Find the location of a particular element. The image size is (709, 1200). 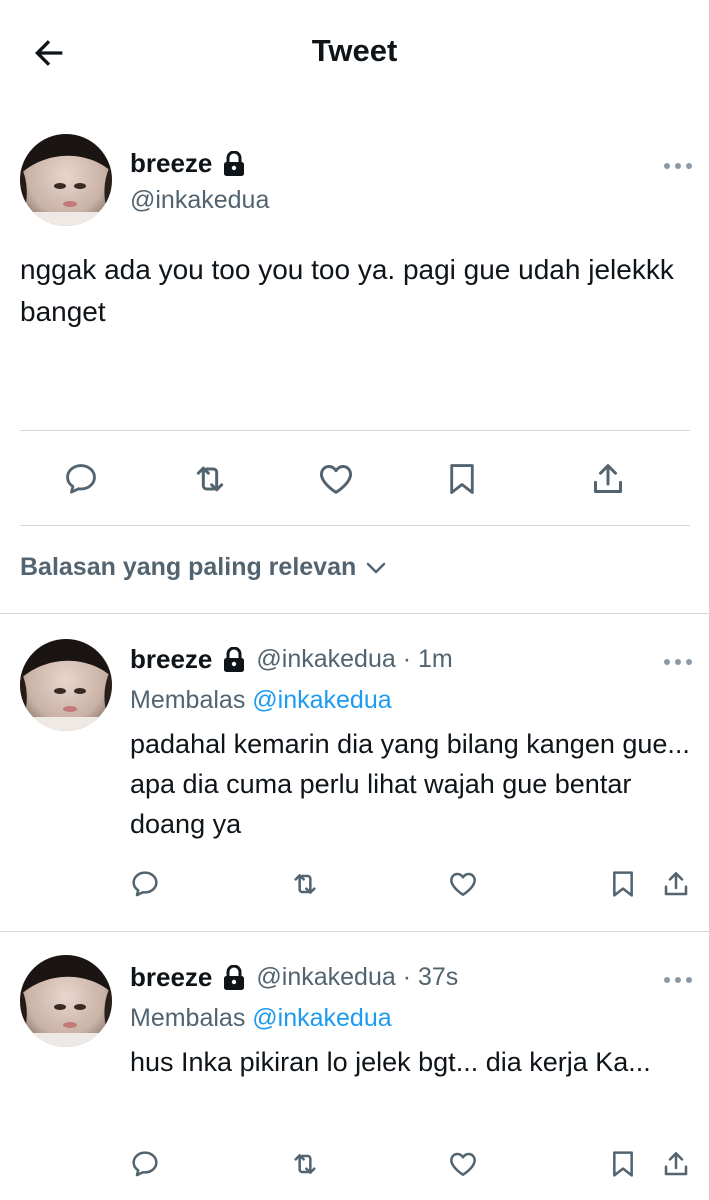

replies-sort-selector: Balasan yang paling relevan is located at coordinates (204, 567).